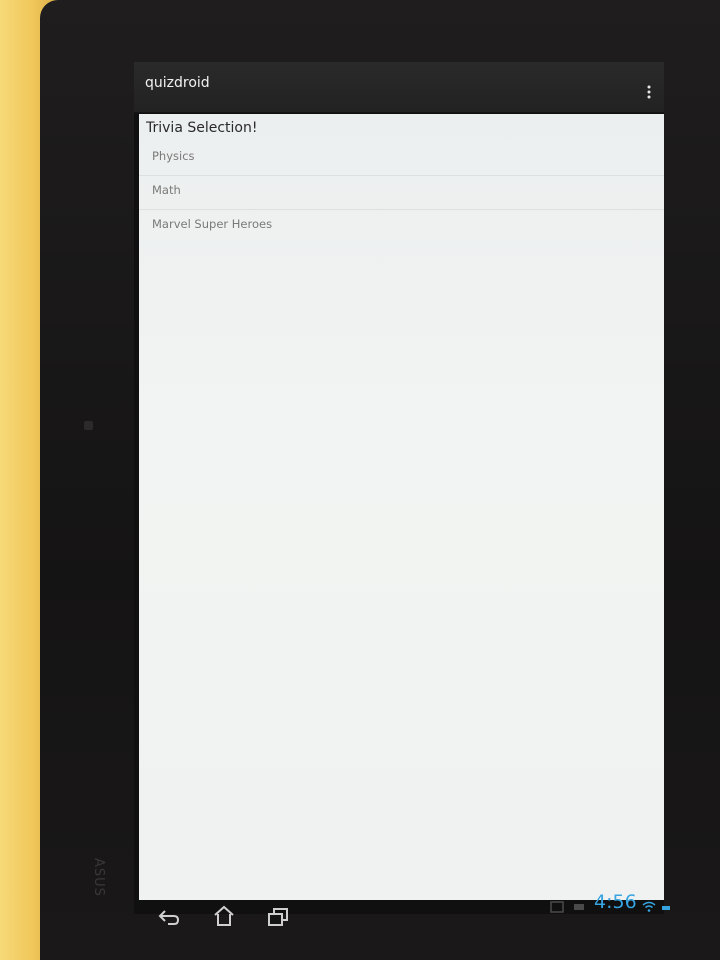 The image size is (720, 960). Describe the element at coordinates (166, 190) in the screenshot. I see `topic-label: Math` at that location.